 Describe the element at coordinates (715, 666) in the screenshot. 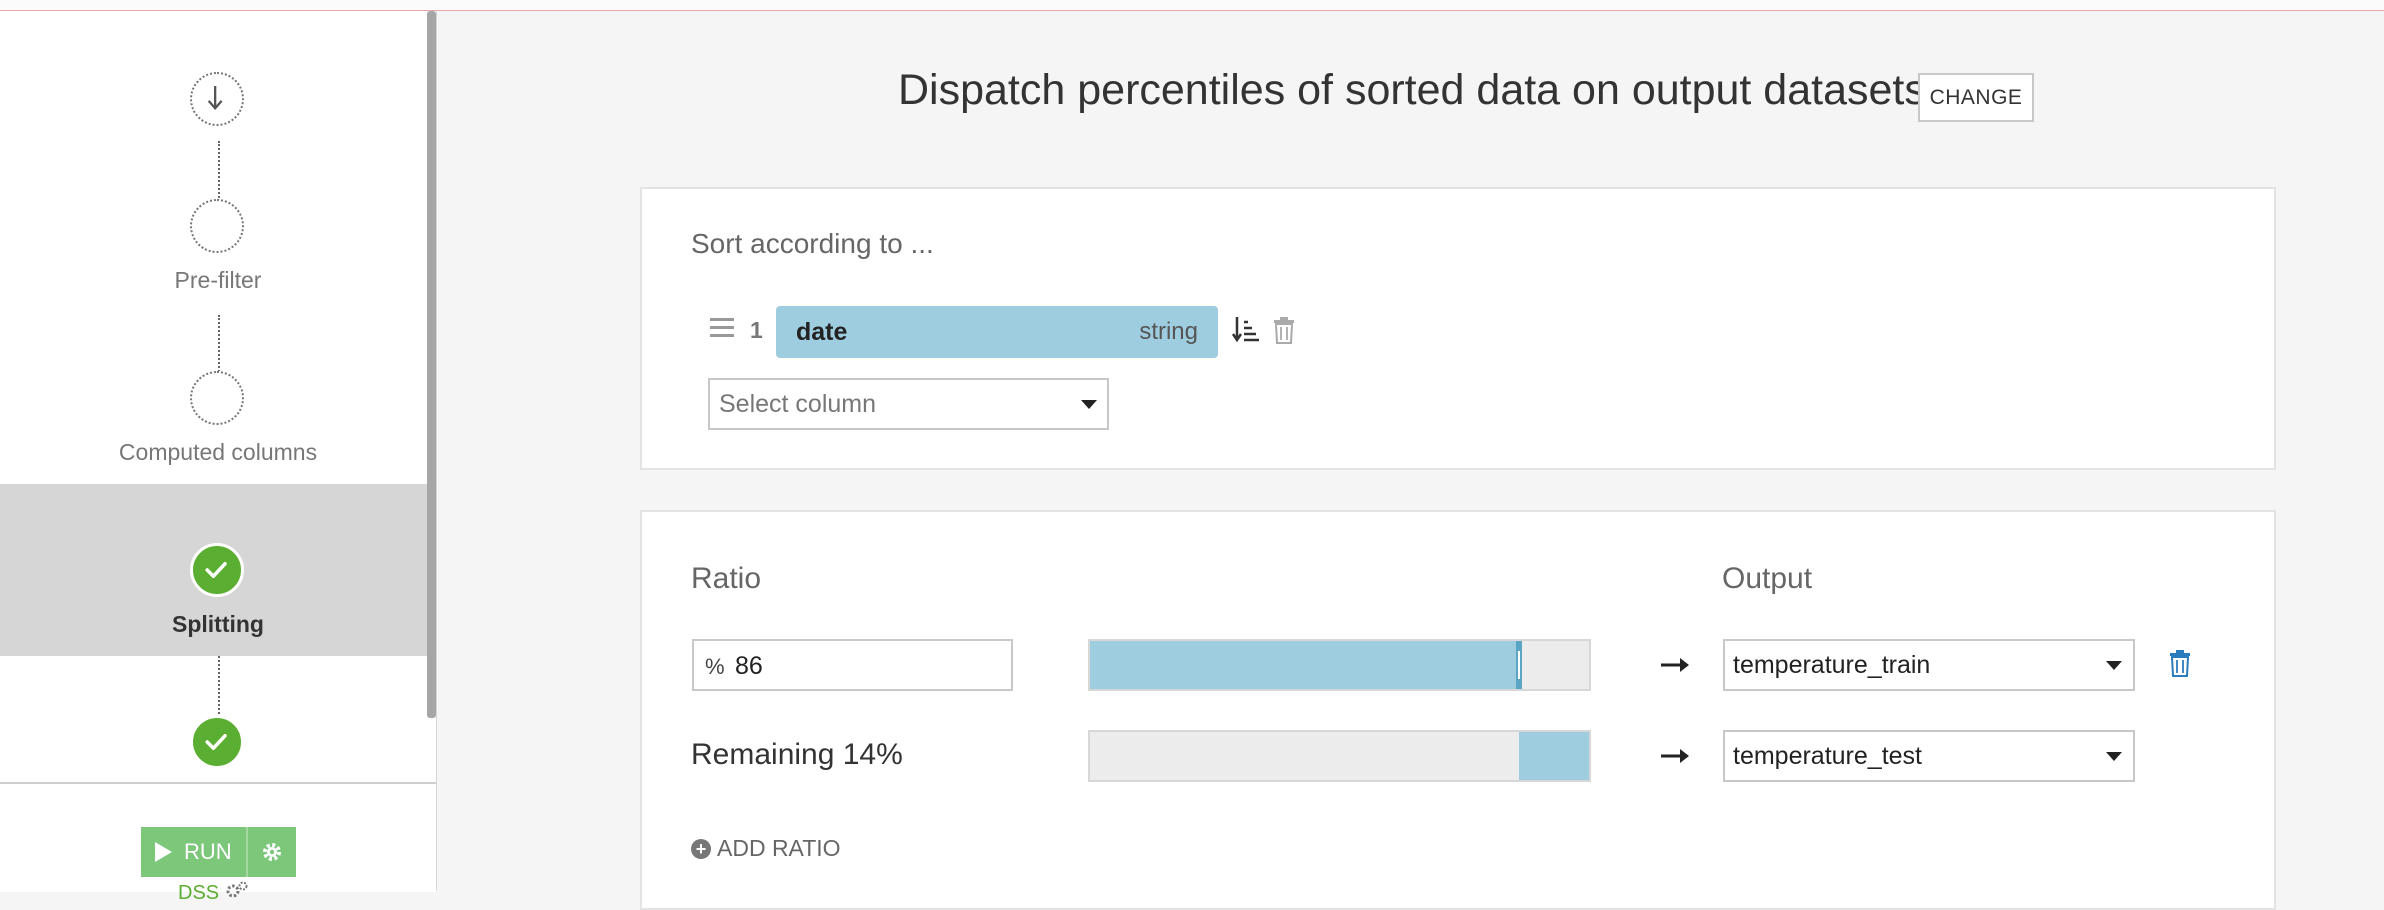

I see `percent-prefix: %` at that location.